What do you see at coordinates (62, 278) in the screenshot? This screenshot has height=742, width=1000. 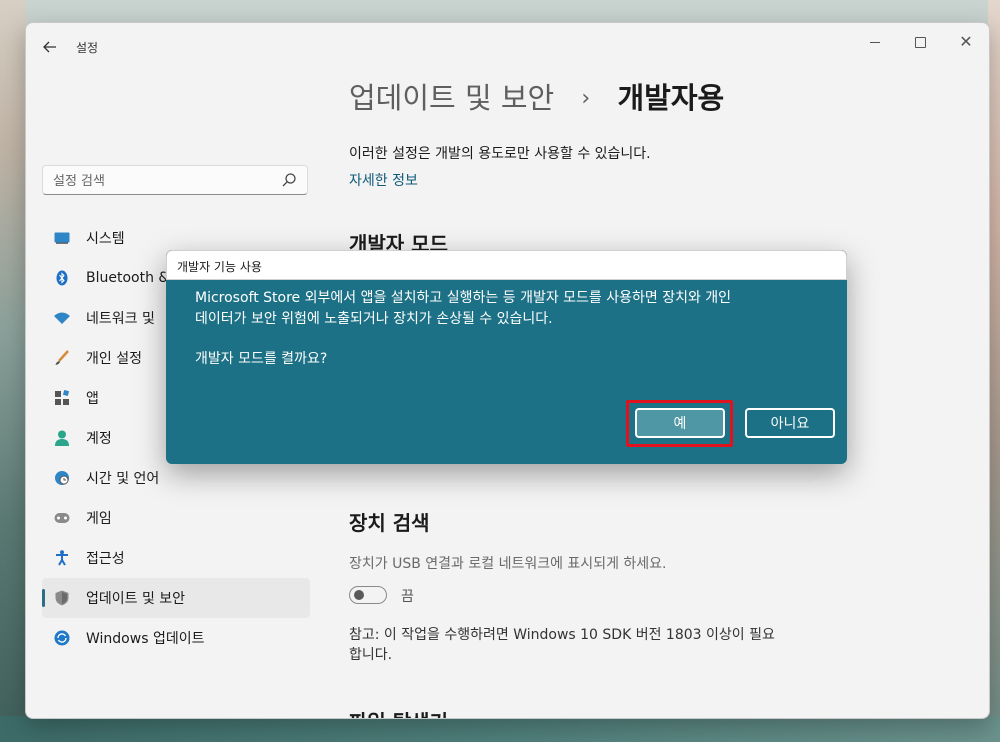 I see `bluetooth-icon` at bounding box center [62, 278].